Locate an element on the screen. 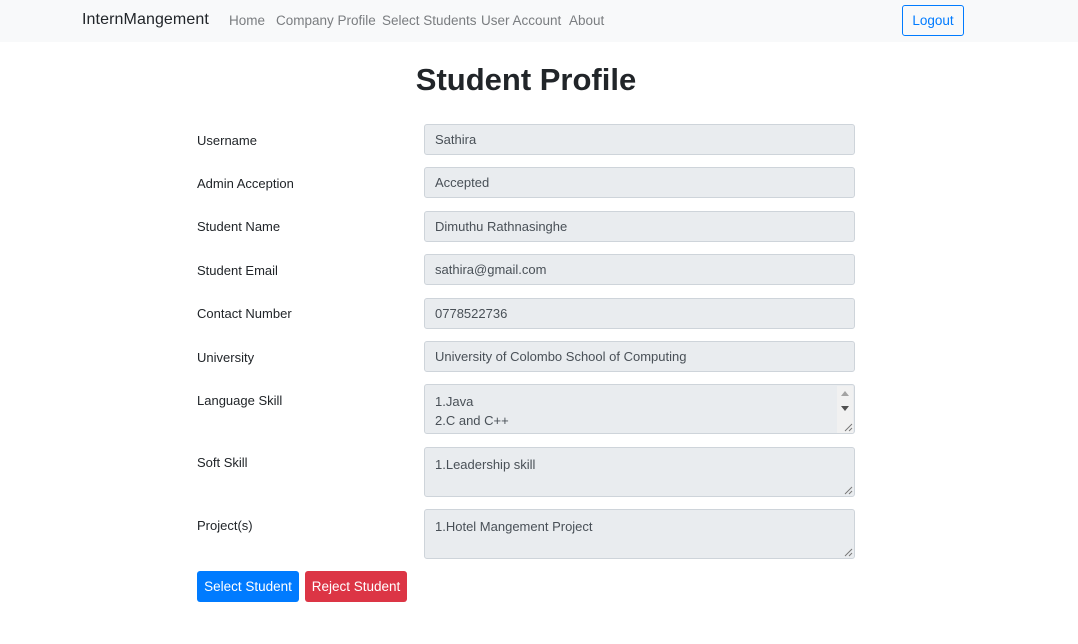  university-label: University is located at coordinates (226, 357).